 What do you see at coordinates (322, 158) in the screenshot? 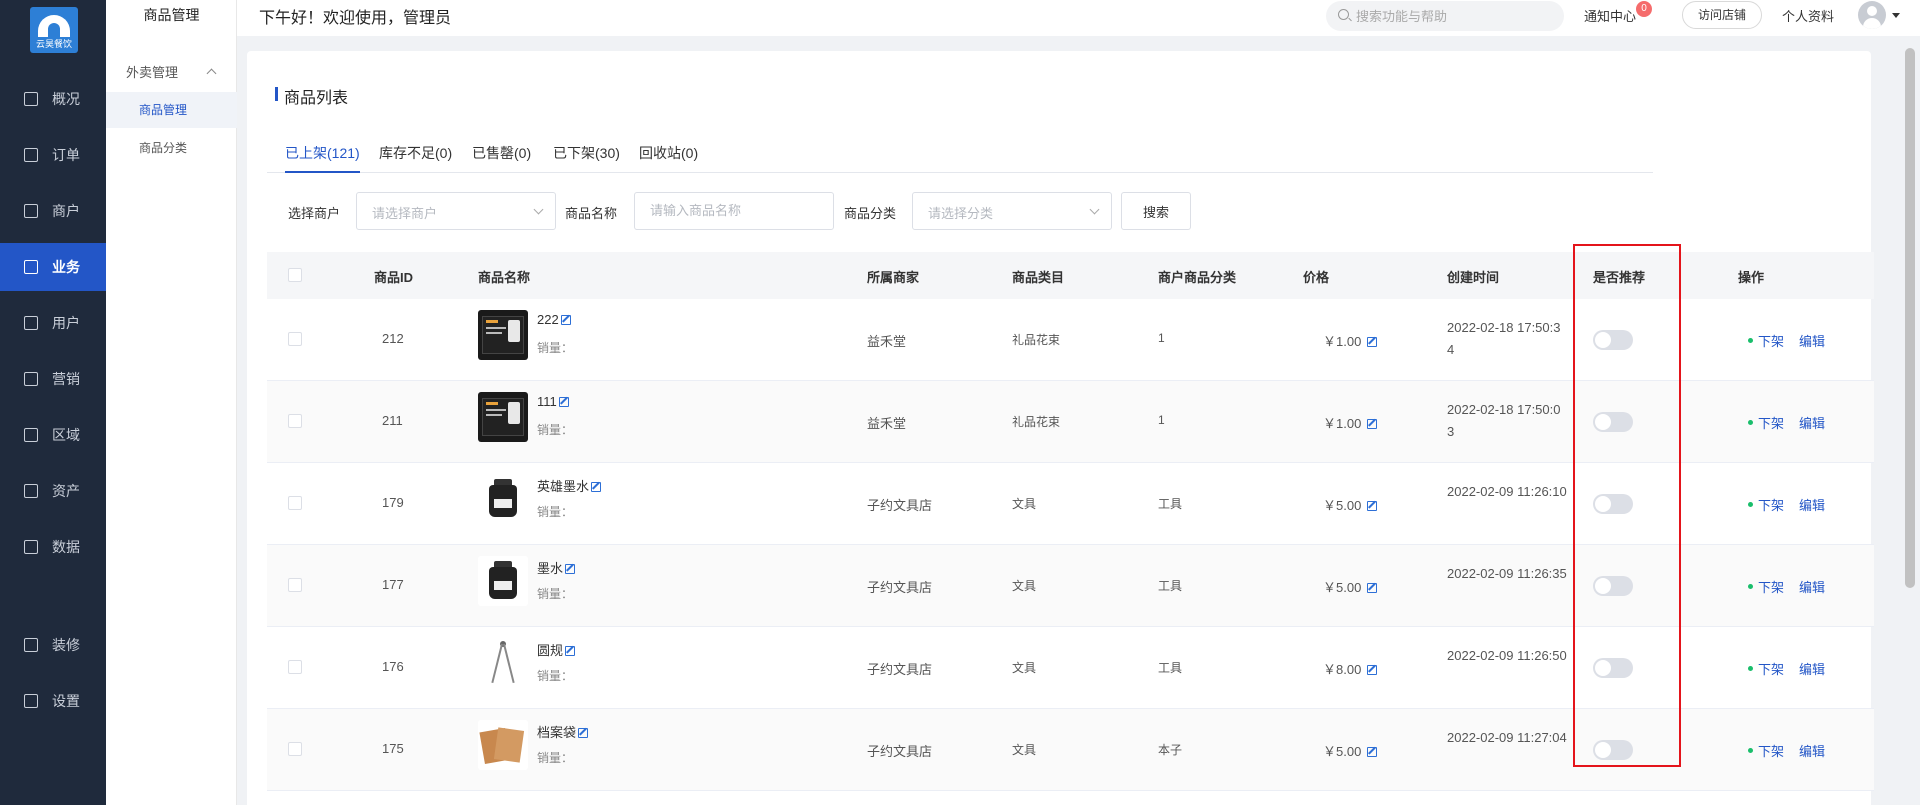
I see `tab-on-shelf: 已上架(121)` at bounding box center [322, 158].